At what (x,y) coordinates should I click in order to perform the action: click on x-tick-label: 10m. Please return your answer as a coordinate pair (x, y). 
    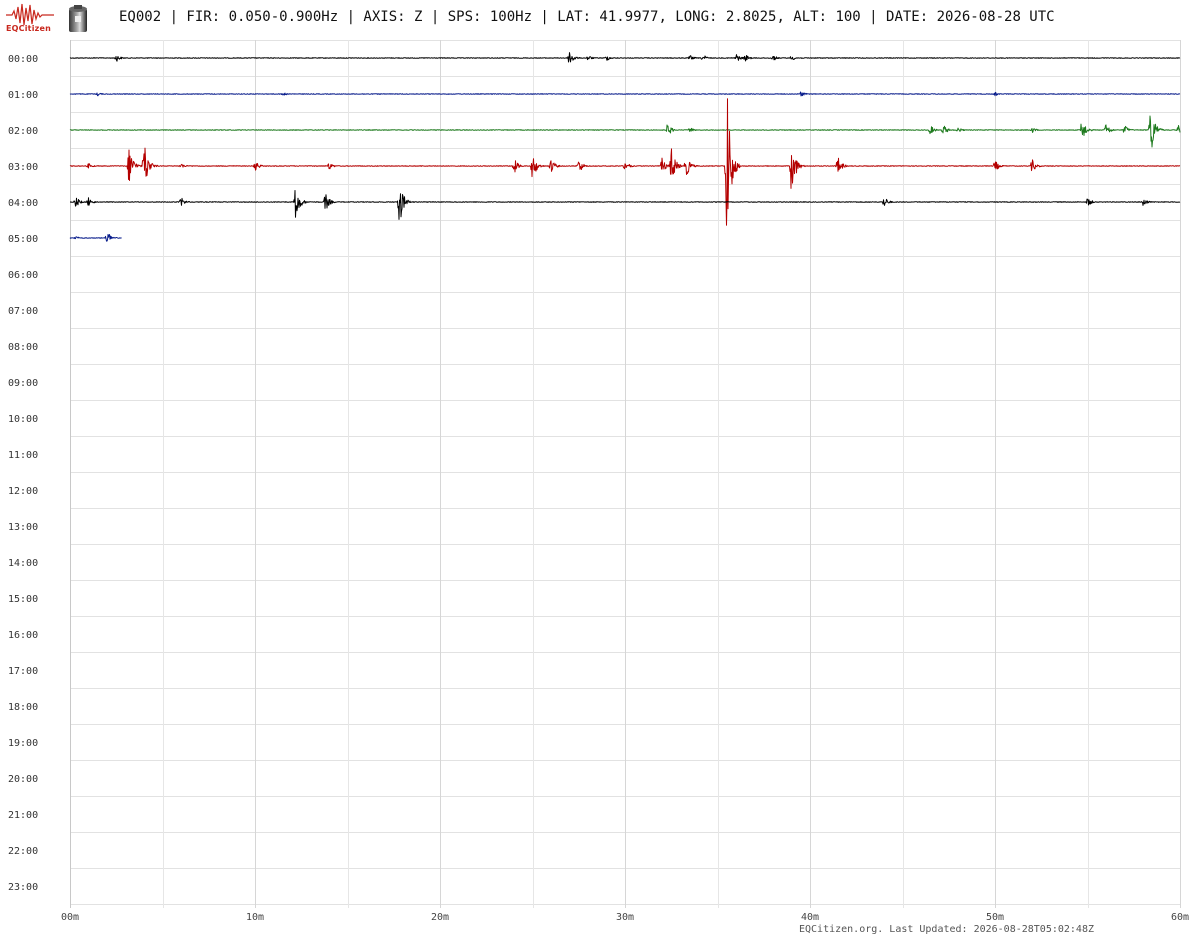
    Looking at the image, I should click on (255, 917).